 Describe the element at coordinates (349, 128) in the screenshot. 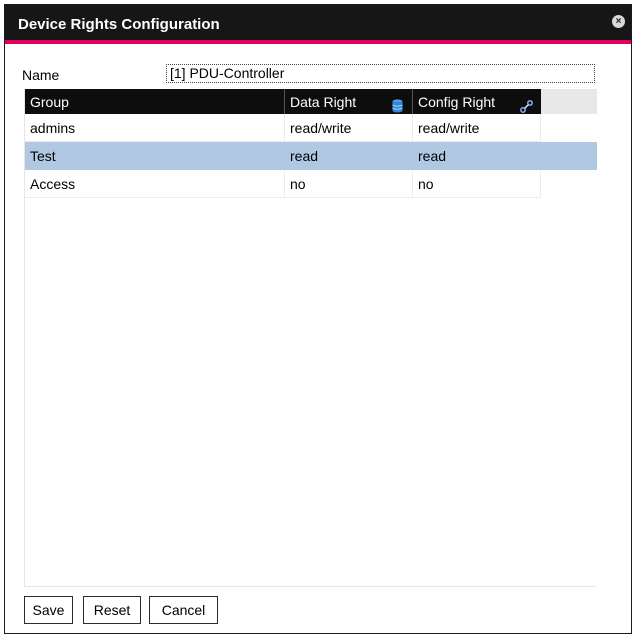

I see `cell-data-right: read/write` at that location.